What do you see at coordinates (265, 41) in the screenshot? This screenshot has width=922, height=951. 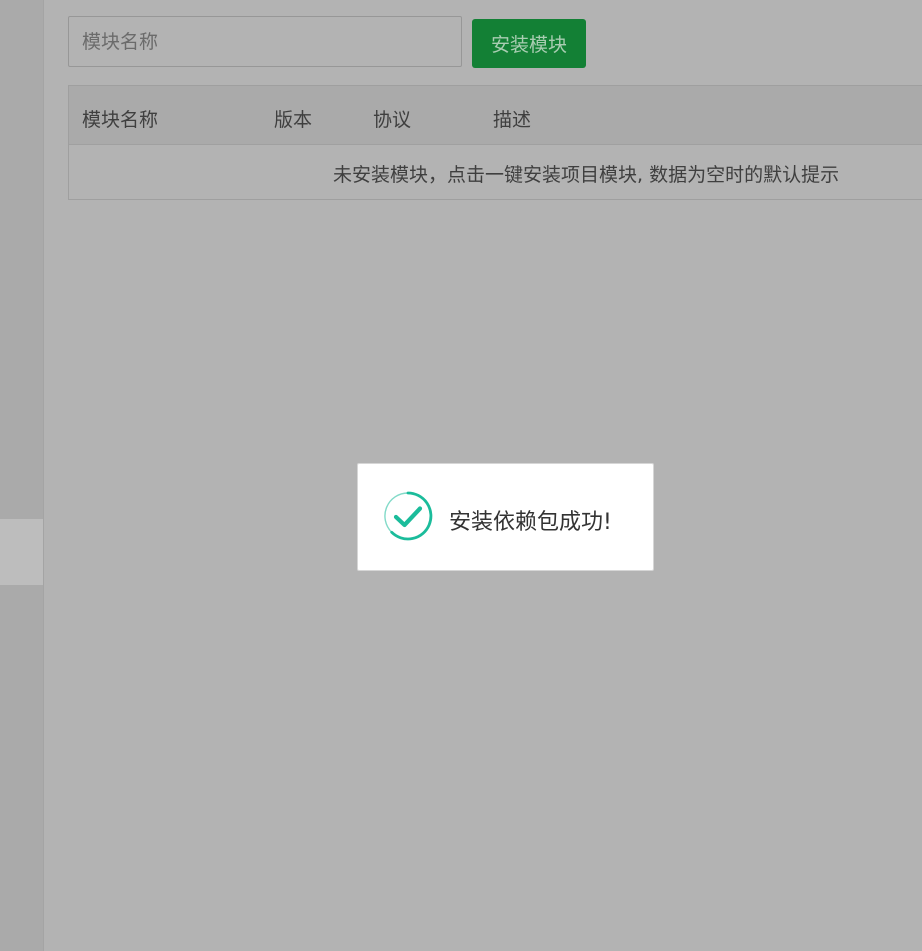 I see `search-input` at bounding box center [265, 41].